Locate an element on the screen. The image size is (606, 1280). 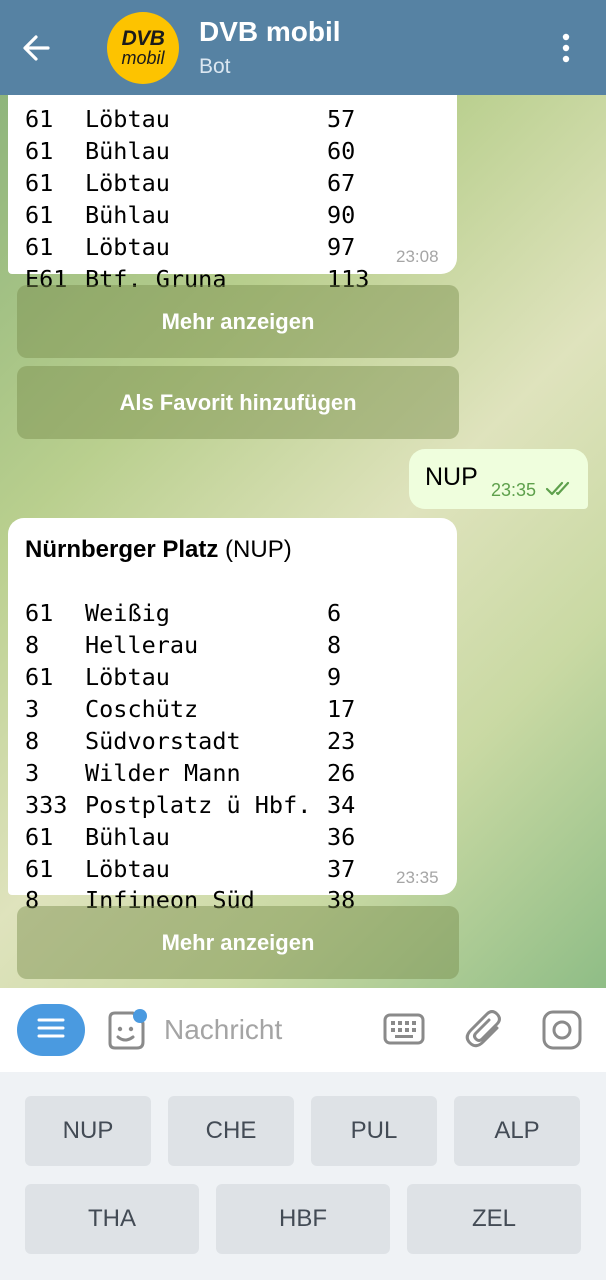
more-vert-icon is located at coordinates (566, 48).